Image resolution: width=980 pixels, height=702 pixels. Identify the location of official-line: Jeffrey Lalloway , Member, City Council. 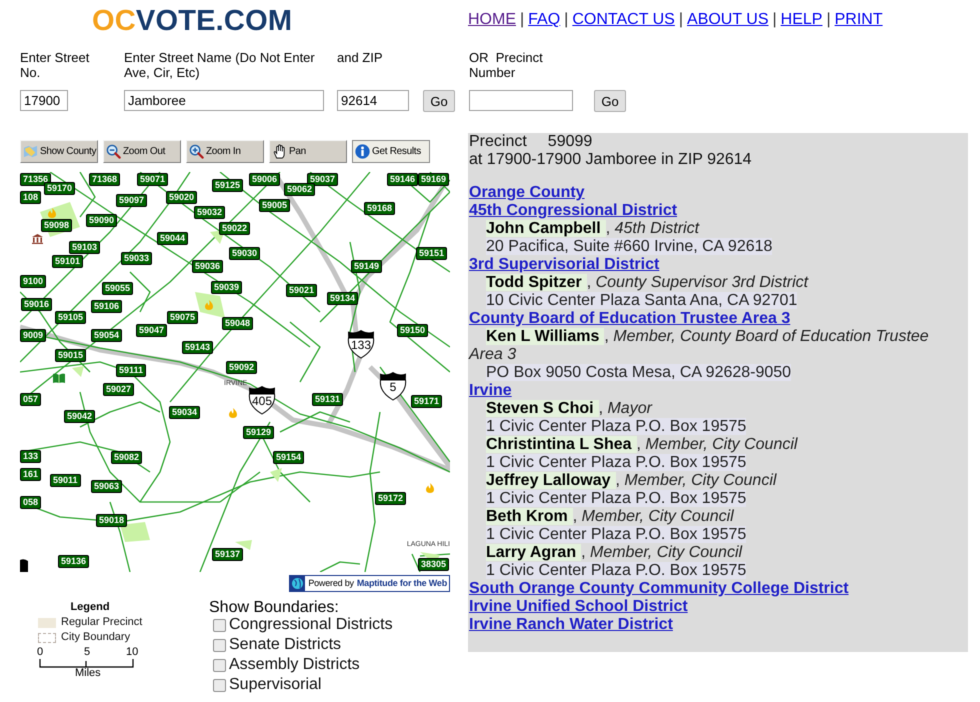
(630, 481).